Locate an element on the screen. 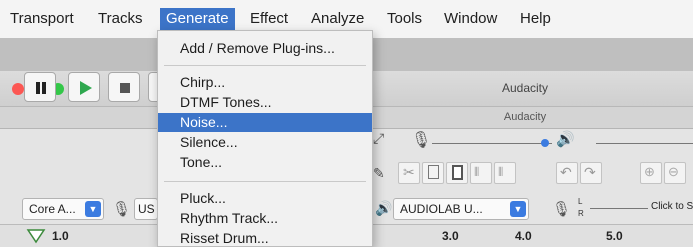  menu-tools: Tools is located at coordinates (404, 19).